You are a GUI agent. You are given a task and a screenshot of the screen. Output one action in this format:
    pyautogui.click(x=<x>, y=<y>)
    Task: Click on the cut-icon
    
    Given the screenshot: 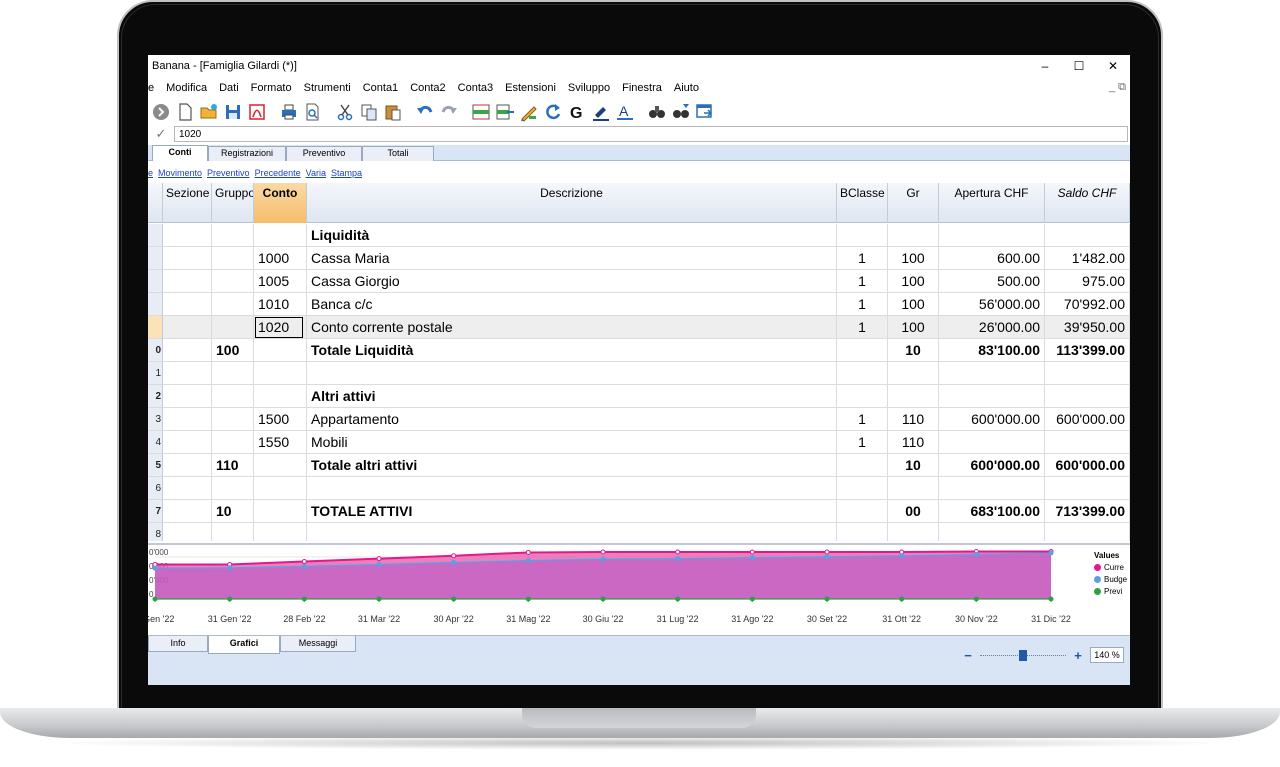 What is the action you would take?
    pyautogui.click(x=345, y=112)
    